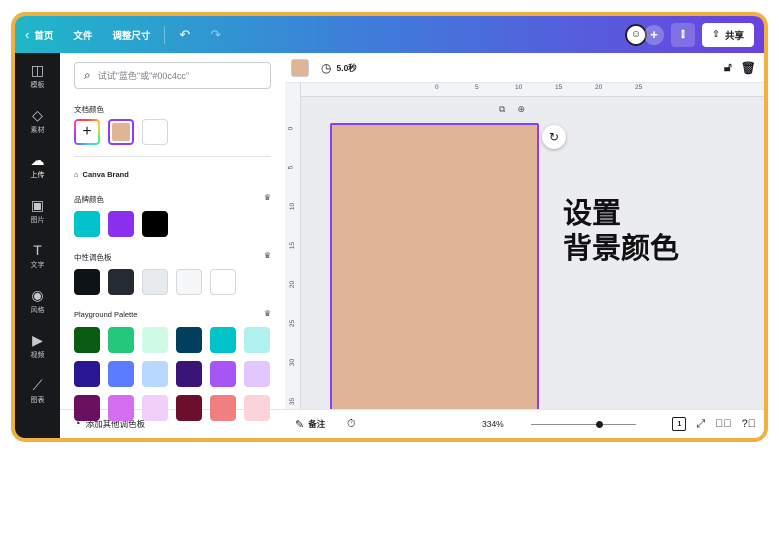  Describe the element at coordinates (37, 294) in the screenshot. I see `palette-icon: ◉` at that location.